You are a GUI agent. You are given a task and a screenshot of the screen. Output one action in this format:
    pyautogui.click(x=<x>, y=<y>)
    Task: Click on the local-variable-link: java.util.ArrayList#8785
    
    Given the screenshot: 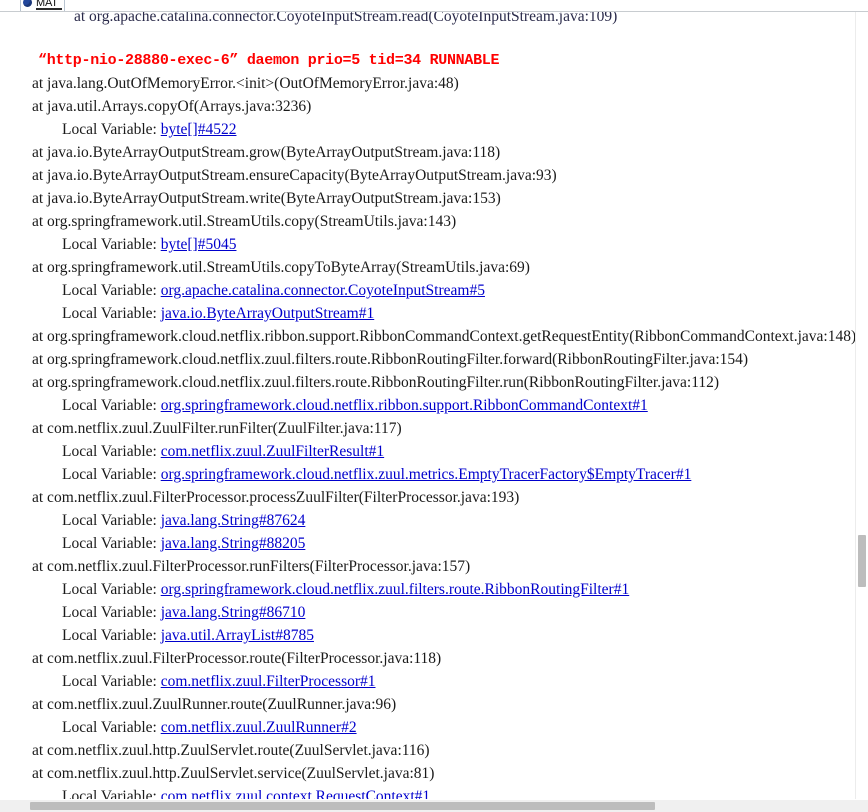 What is the action you would take?
    pyautogui.click(x=237, y=635)
    